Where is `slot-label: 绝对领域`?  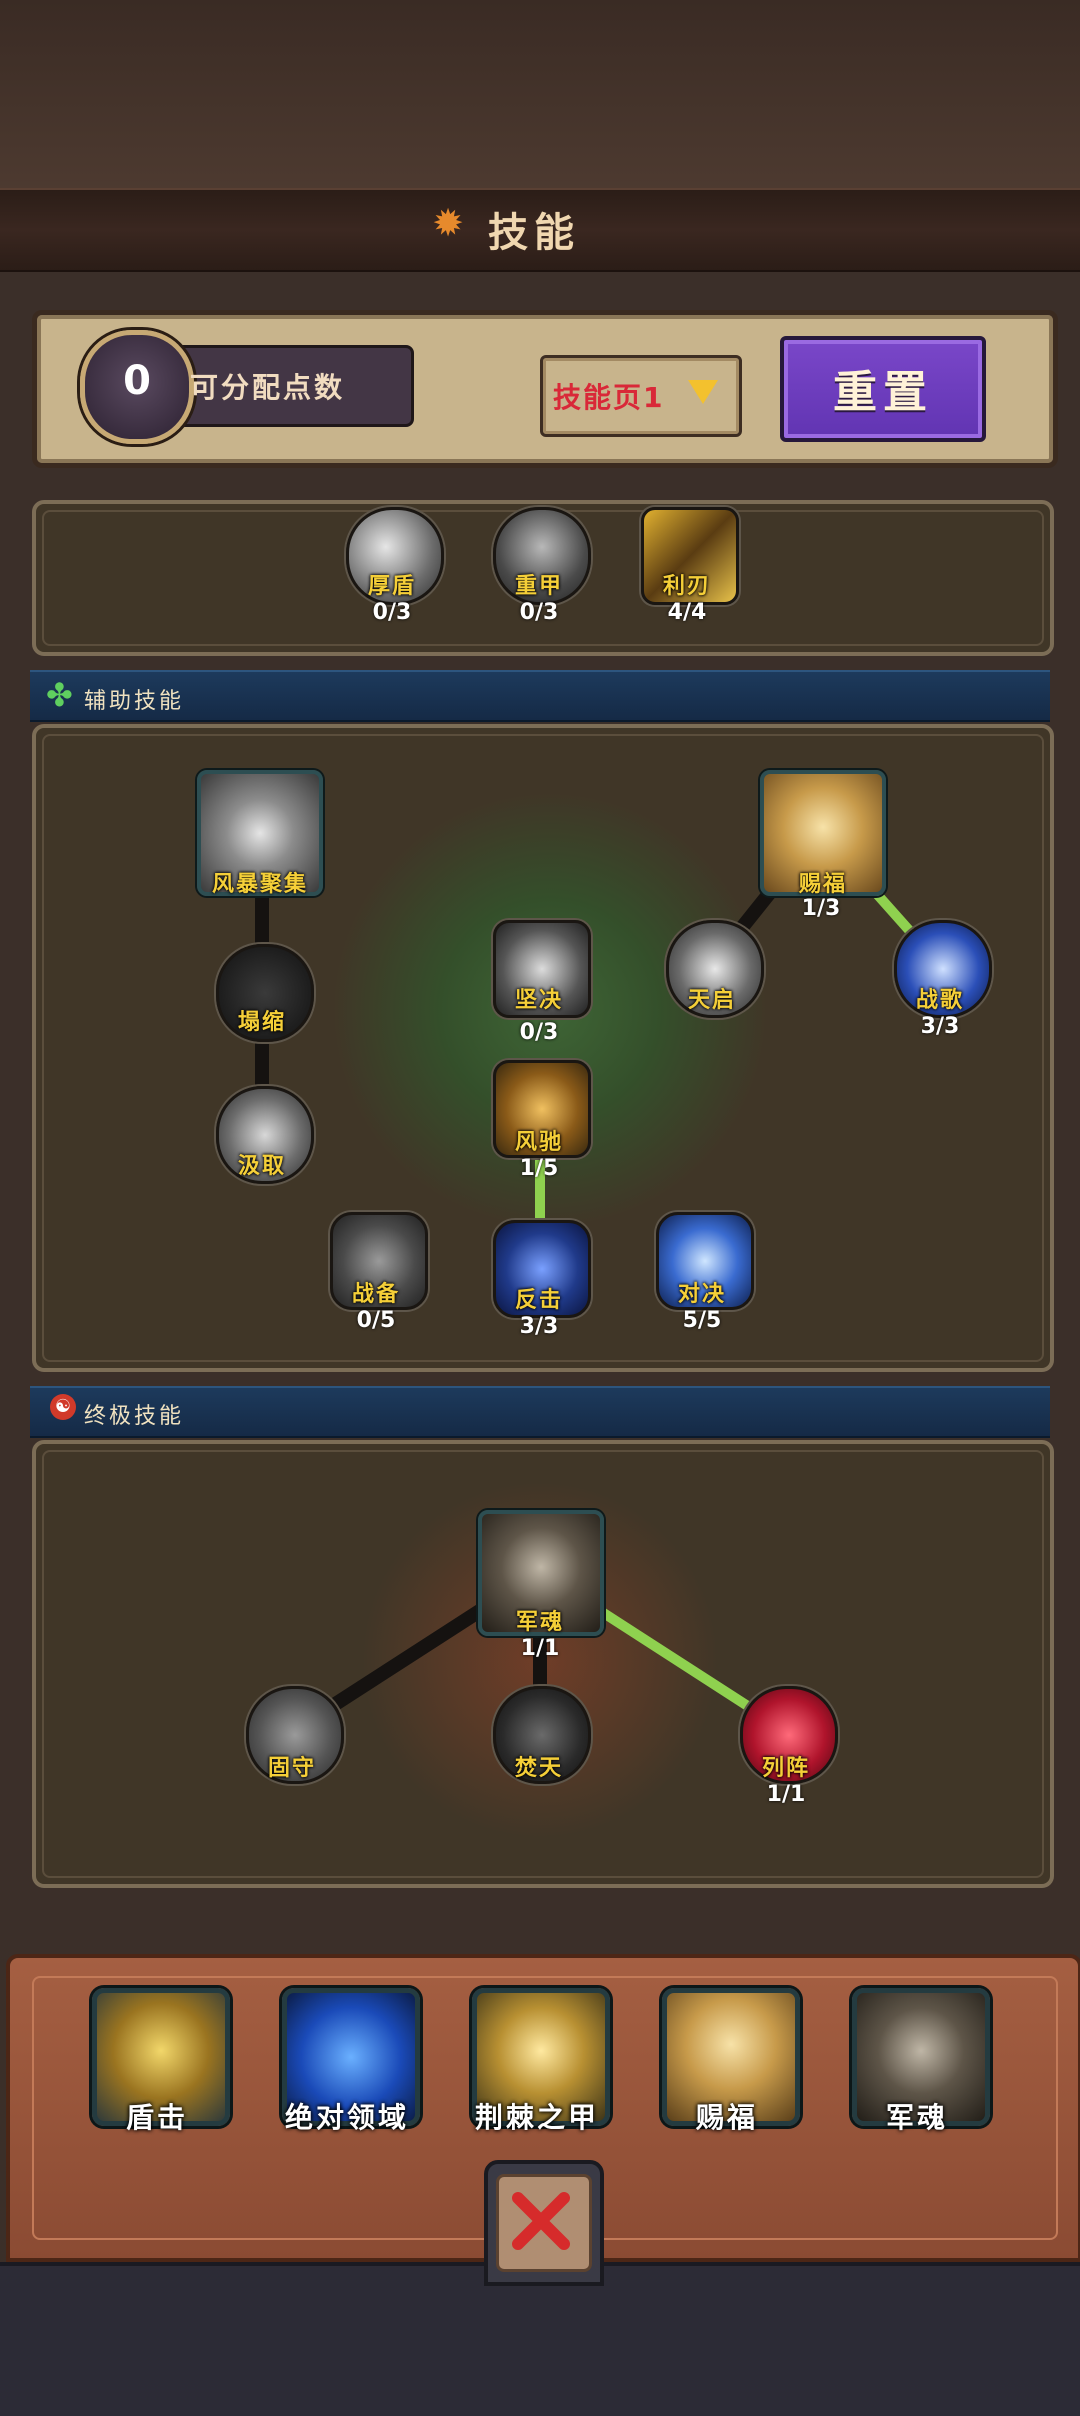 slot-label: 绝对领域 is located at coordinates (346, 2117).